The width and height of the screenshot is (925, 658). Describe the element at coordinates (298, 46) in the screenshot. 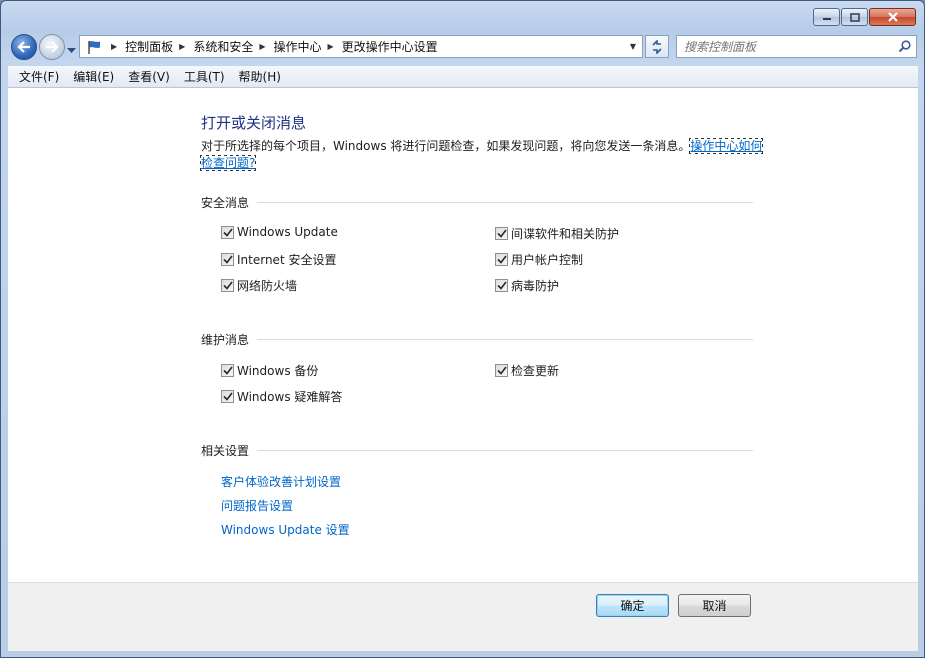

I see `breadcrumb-action-center: 操作中心` at that location.